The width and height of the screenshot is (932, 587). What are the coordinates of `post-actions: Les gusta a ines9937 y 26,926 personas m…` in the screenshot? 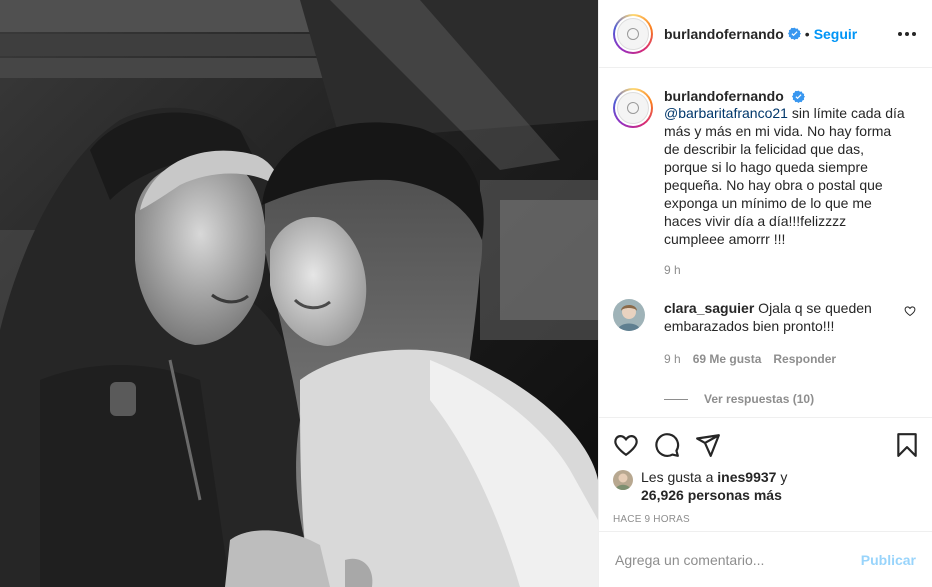 It's located at (765, 474).